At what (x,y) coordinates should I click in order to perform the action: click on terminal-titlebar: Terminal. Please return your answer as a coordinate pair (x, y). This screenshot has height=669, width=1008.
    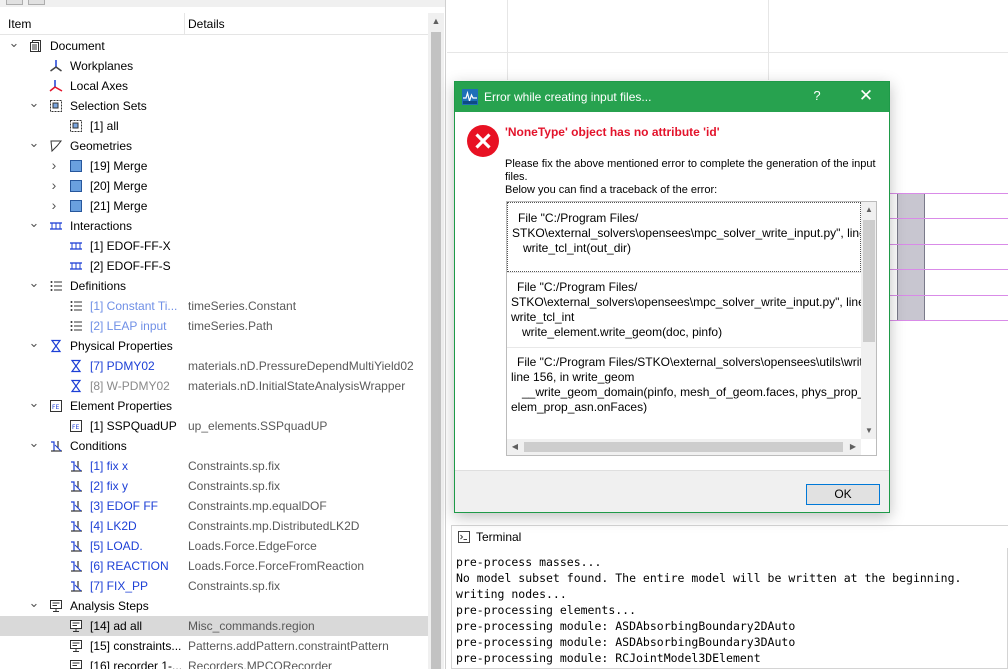
    Looking at the image, I should click on (730, 537).